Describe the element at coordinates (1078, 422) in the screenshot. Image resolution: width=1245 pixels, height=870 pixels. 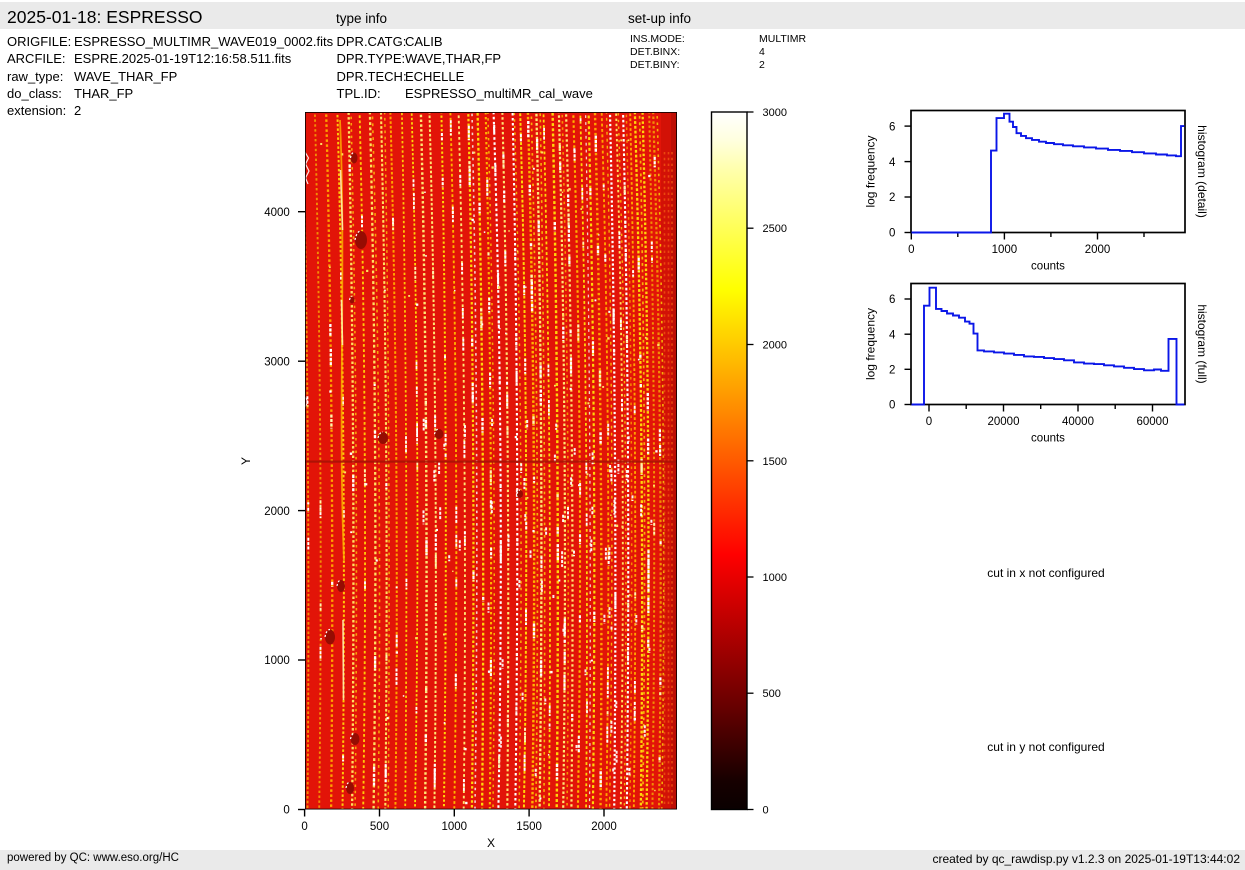
I see `svg-text: 40000` at that location.